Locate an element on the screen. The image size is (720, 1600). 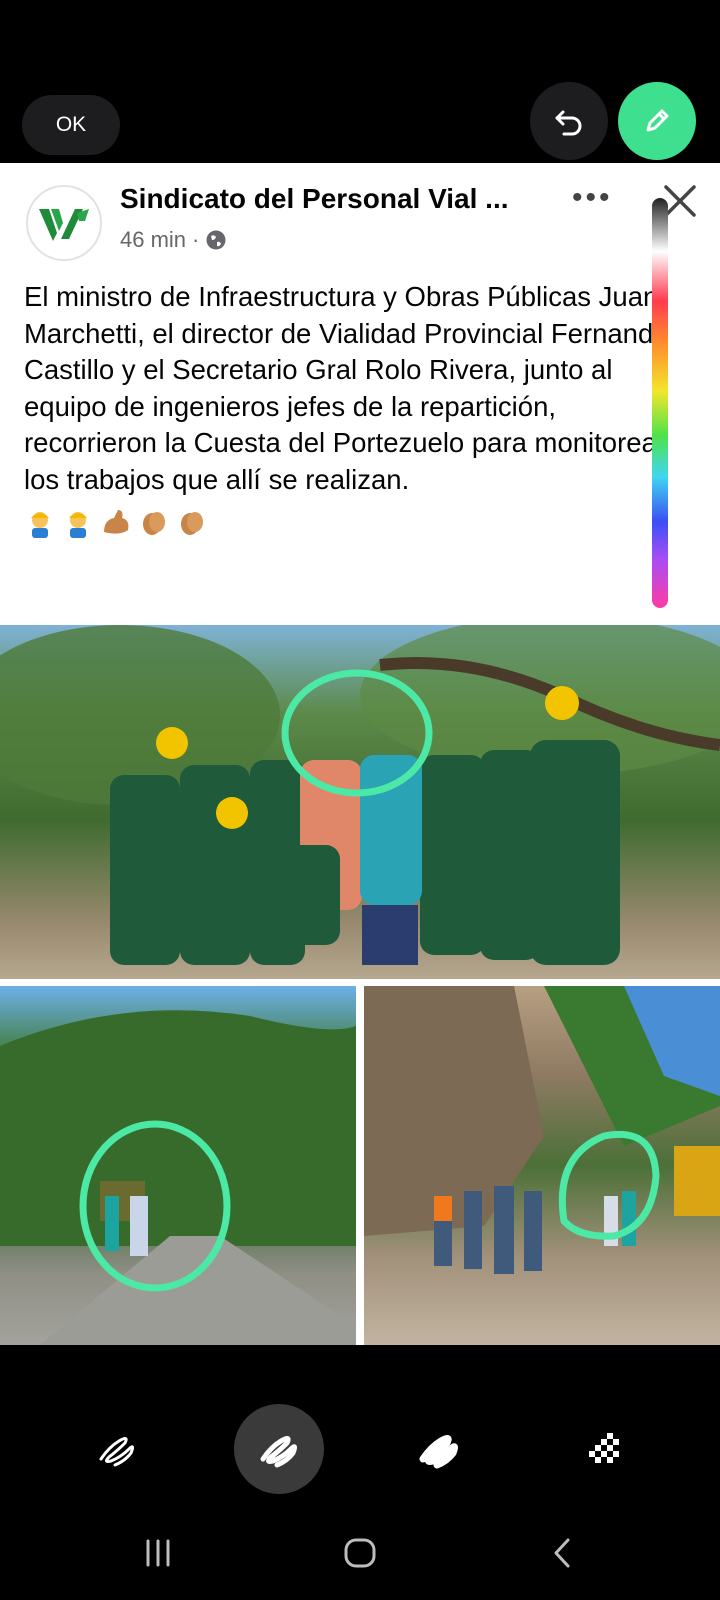
undo-icon is located at coordinates (568, 123).